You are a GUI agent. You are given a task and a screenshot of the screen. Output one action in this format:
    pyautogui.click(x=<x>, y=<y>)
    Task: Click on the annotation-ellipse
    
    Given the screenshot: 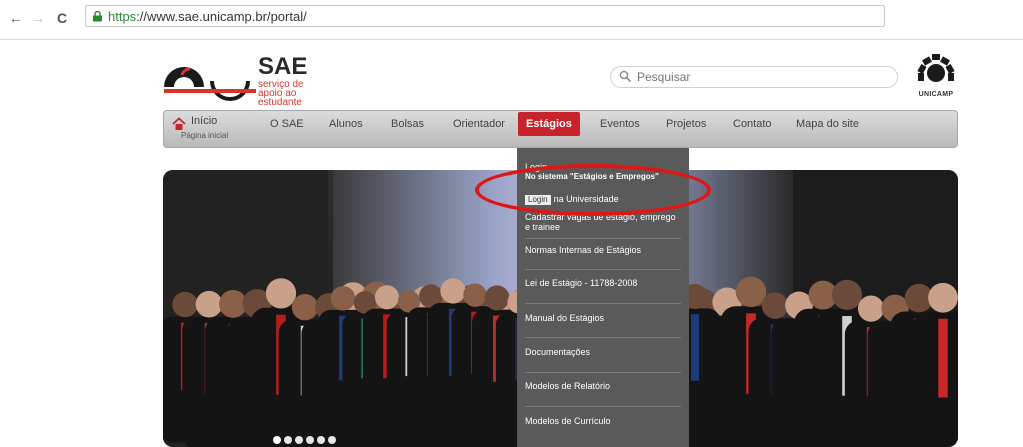 What is the action you would take?
    pyautogui.click(x=593, y=190)
    